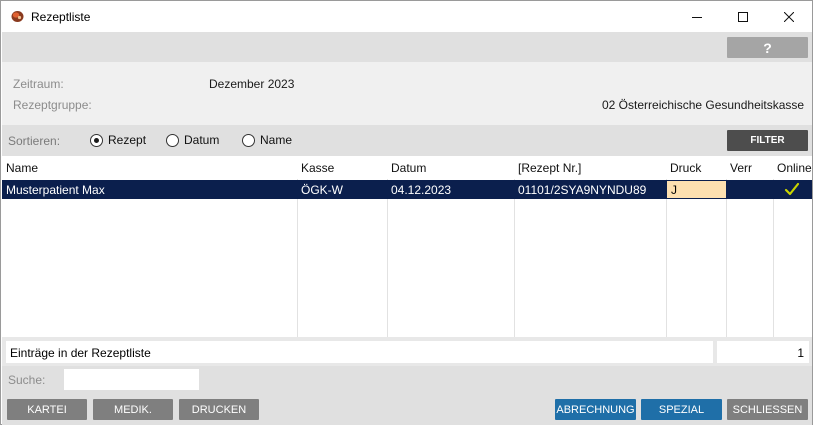  Describe the element at coordinates (131, 379) in the screenshot. I see `search-input` at that location.